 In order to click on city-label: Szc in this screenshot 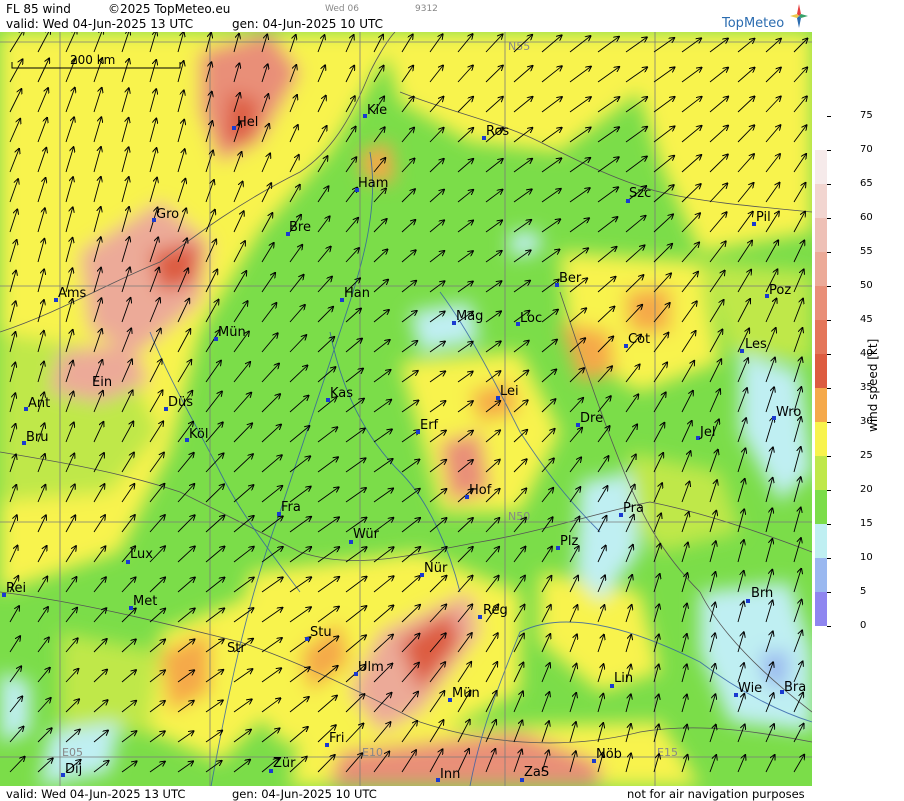, I will do `click(640, 193)`.